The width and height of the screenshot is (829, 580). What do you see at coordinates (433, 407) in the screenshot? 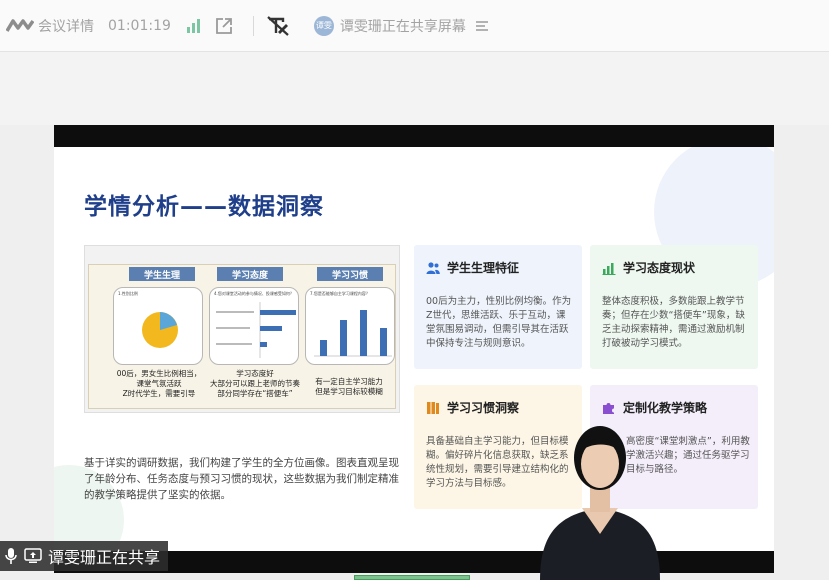
I see `books-icon` at bounding box center [433, 407].